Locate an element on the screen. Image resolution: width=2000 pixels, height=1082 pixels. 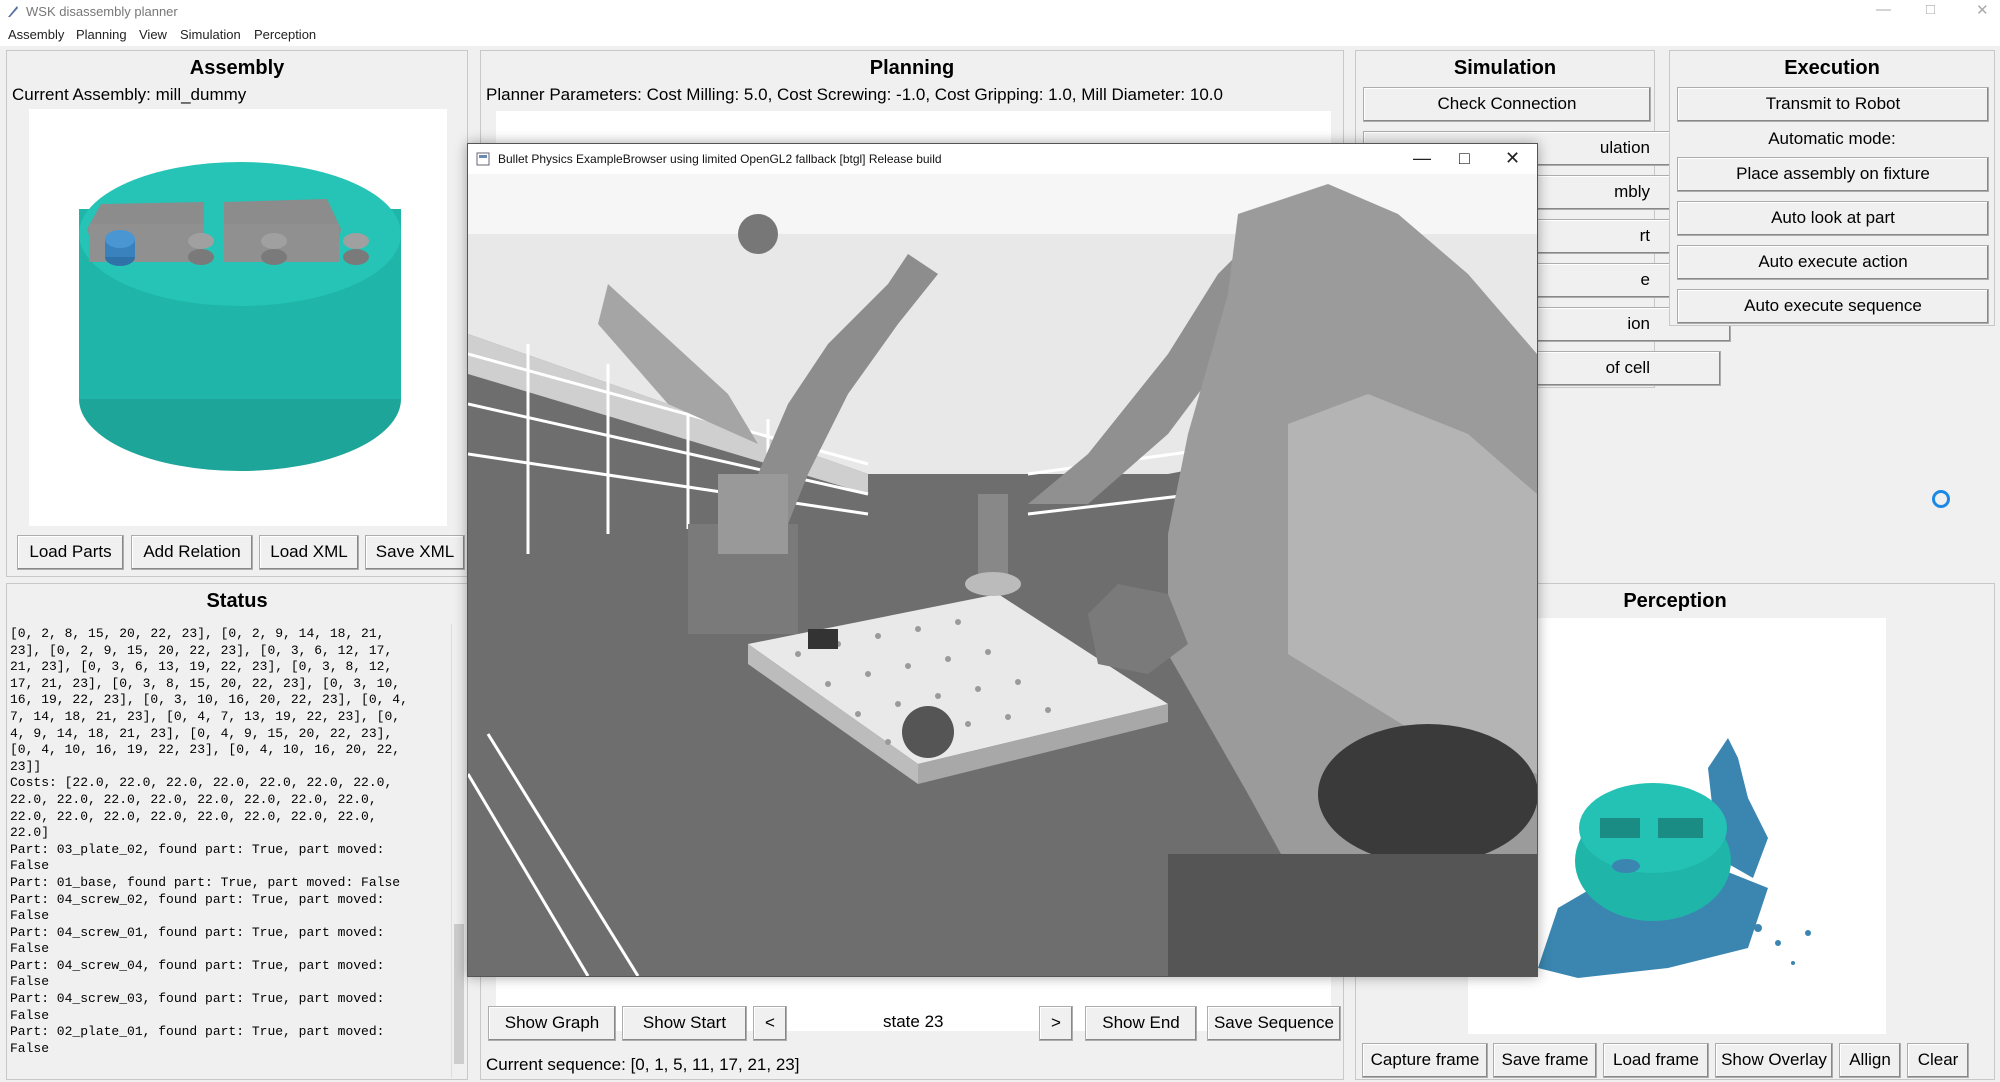
check-connection-button: Check Connection is located at coordinates (1507, 104).